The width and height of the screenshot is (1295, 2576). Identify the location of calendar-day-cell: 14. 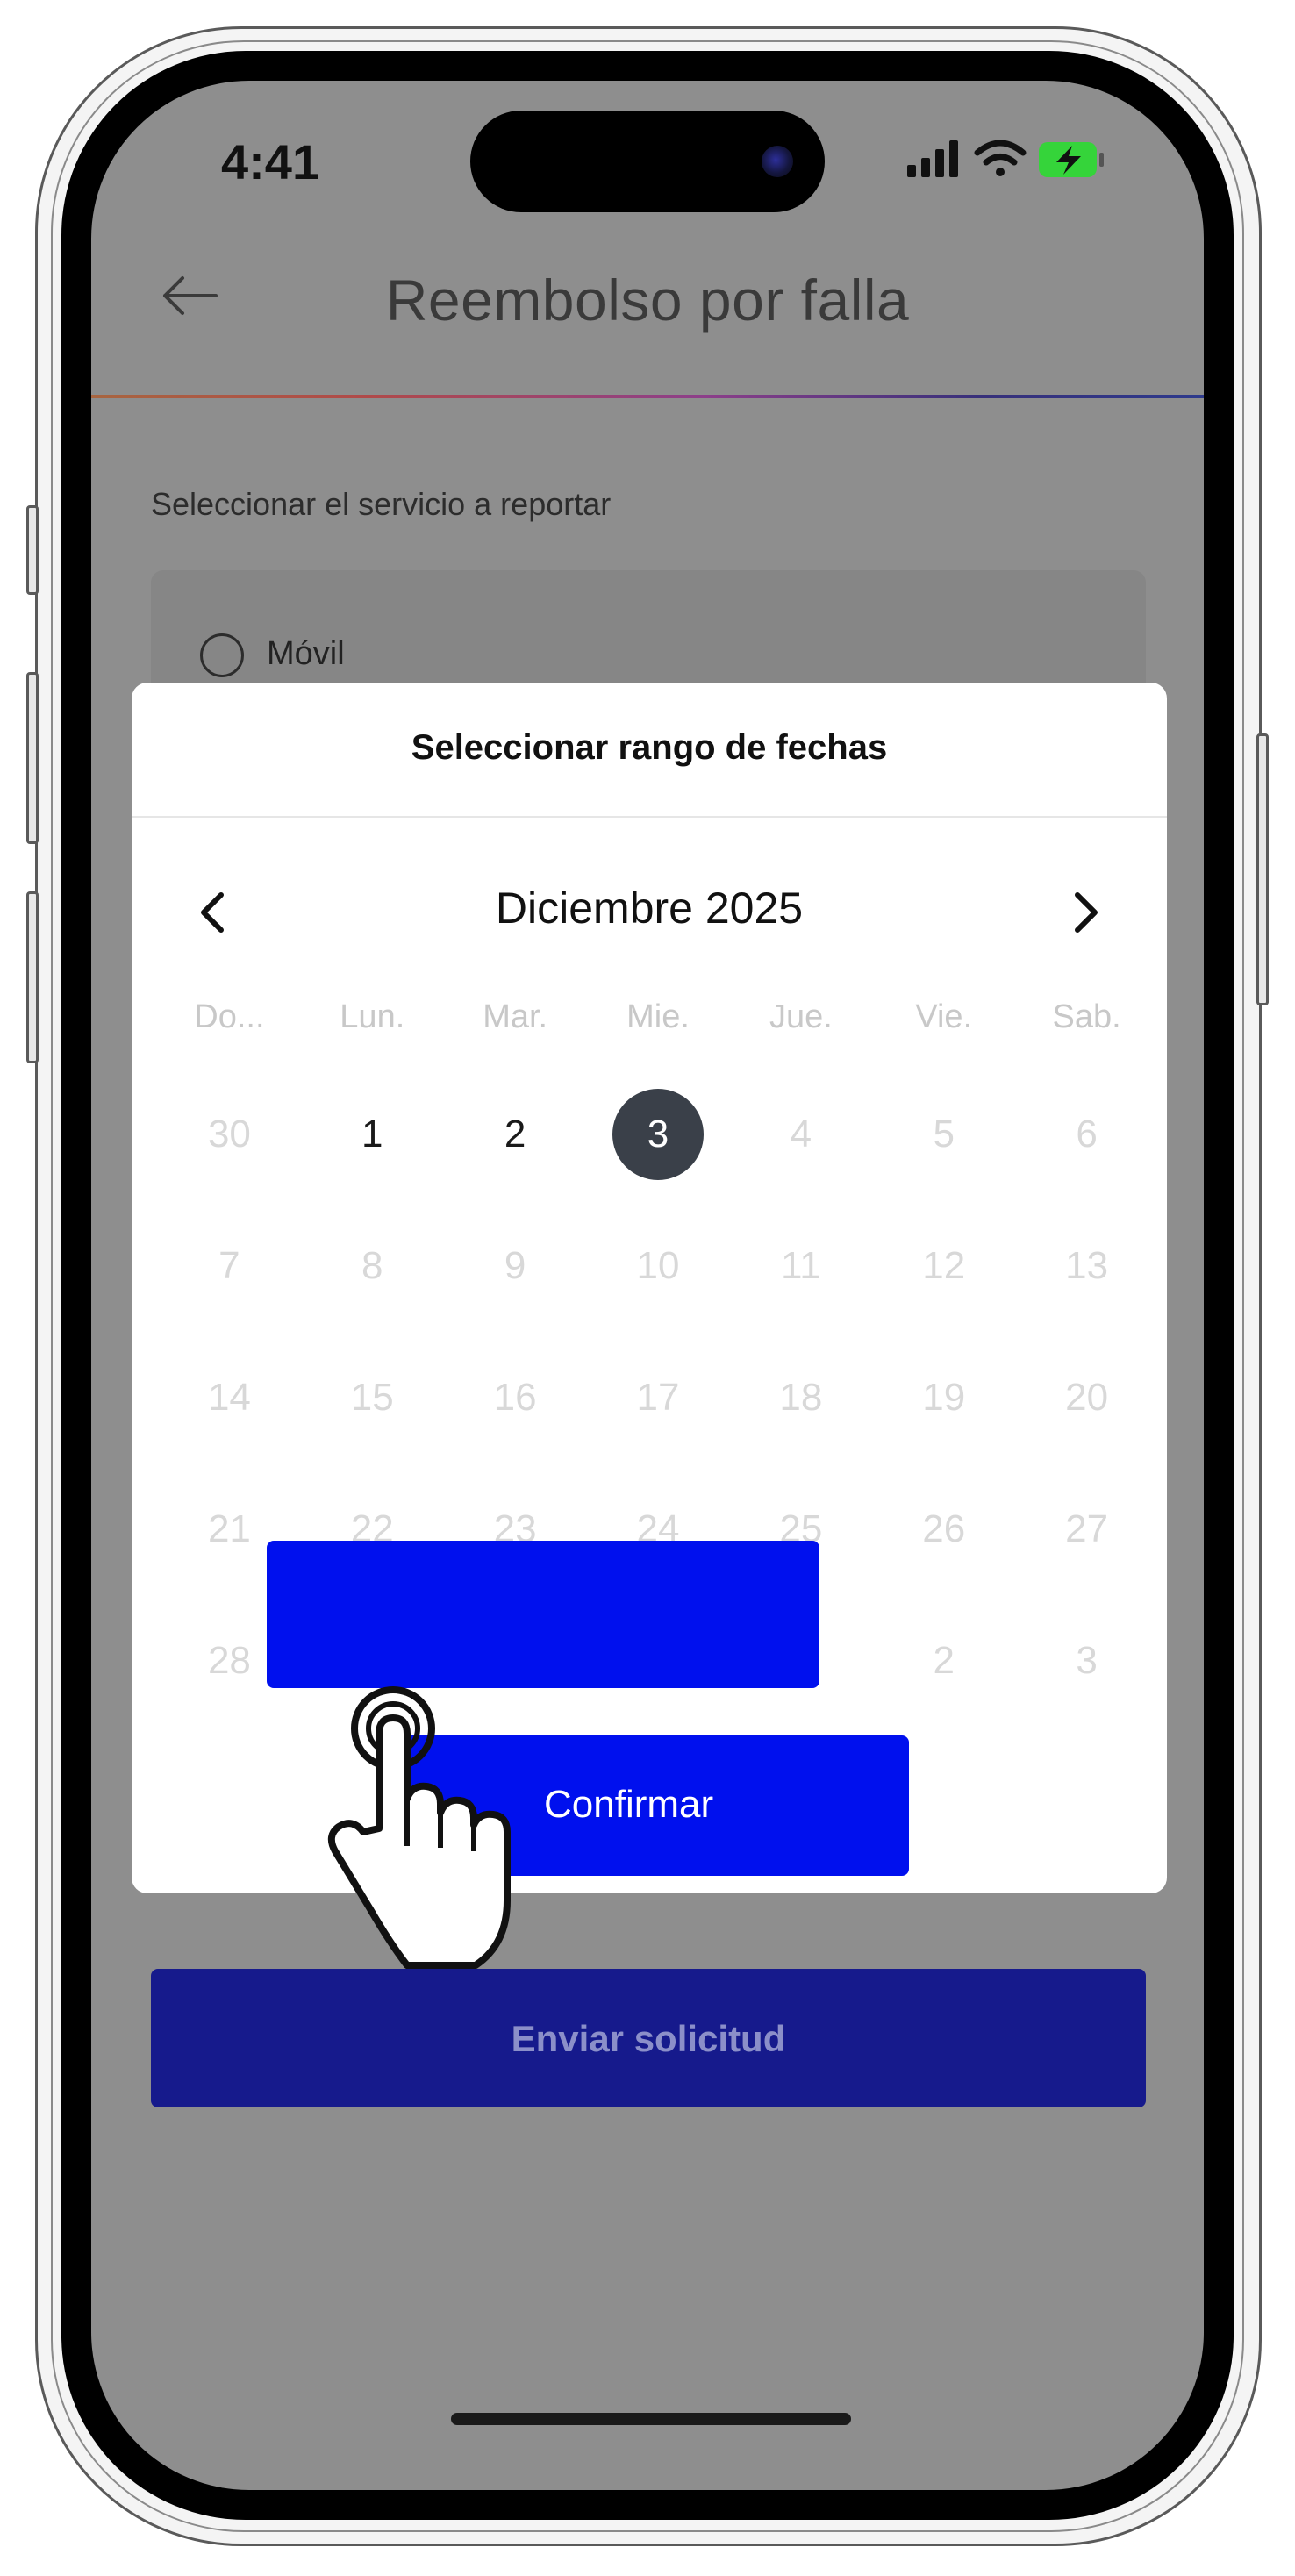
(230, 1397).